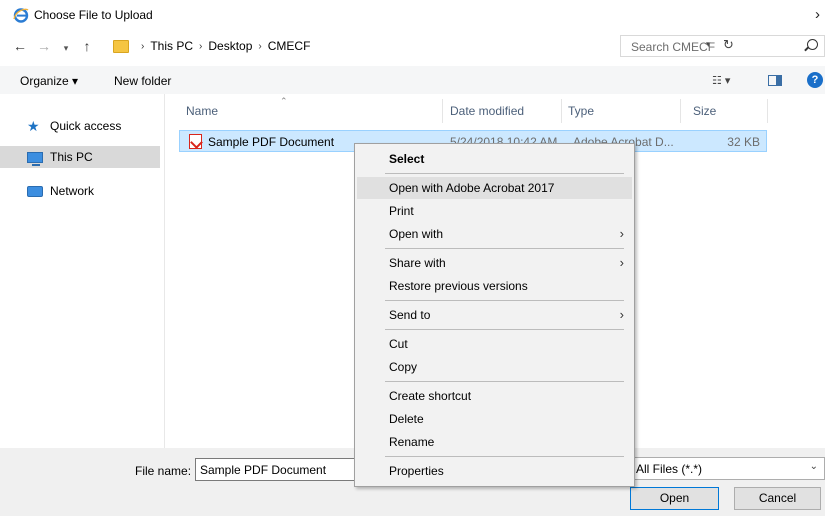  Describe the element at coordinates (817, 14) in the screenshot. I see `close-icon: ›` at that location.